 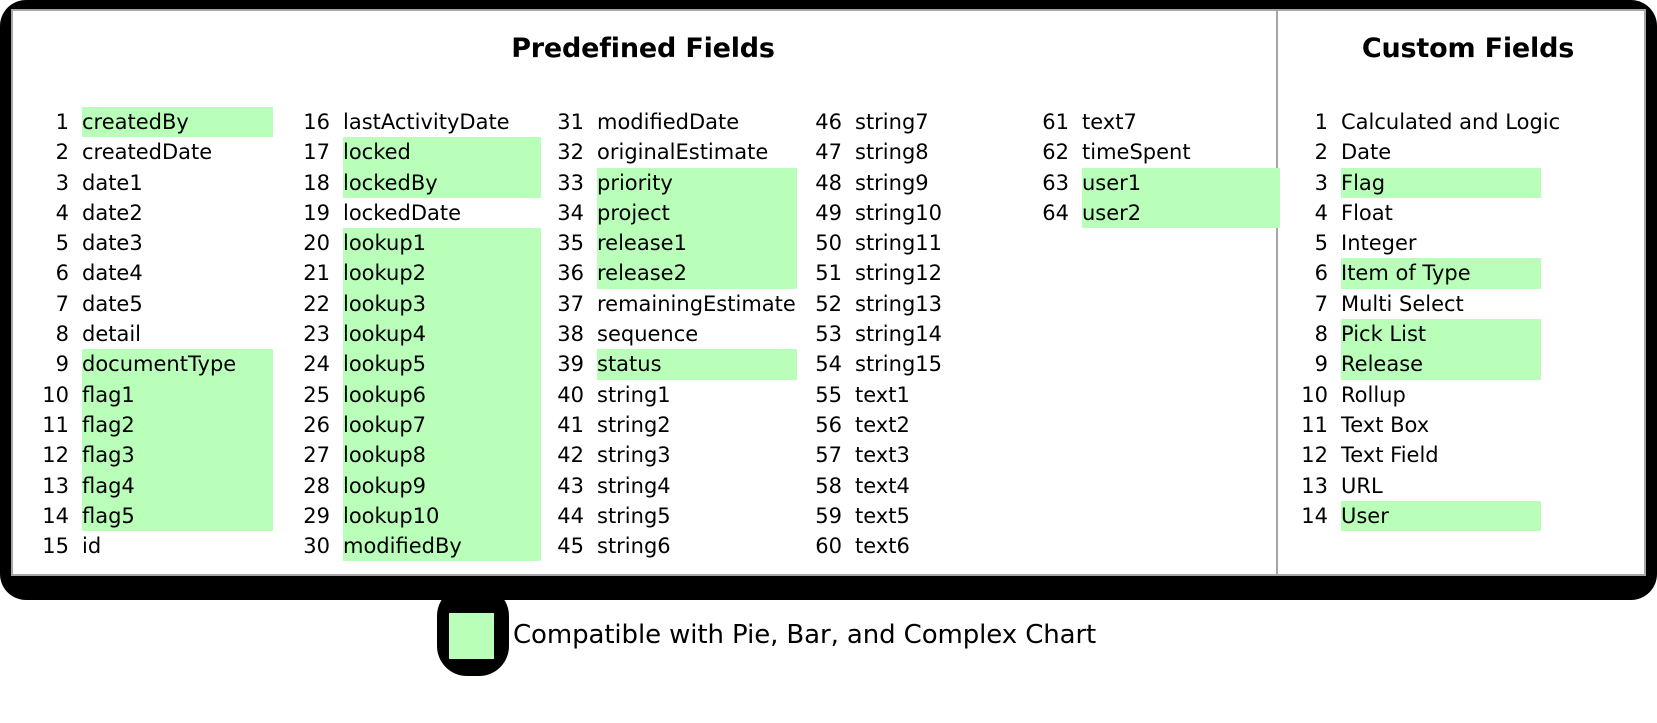 I want to click on field-row: 31 modifiedDate, so click(x=673, y=122).